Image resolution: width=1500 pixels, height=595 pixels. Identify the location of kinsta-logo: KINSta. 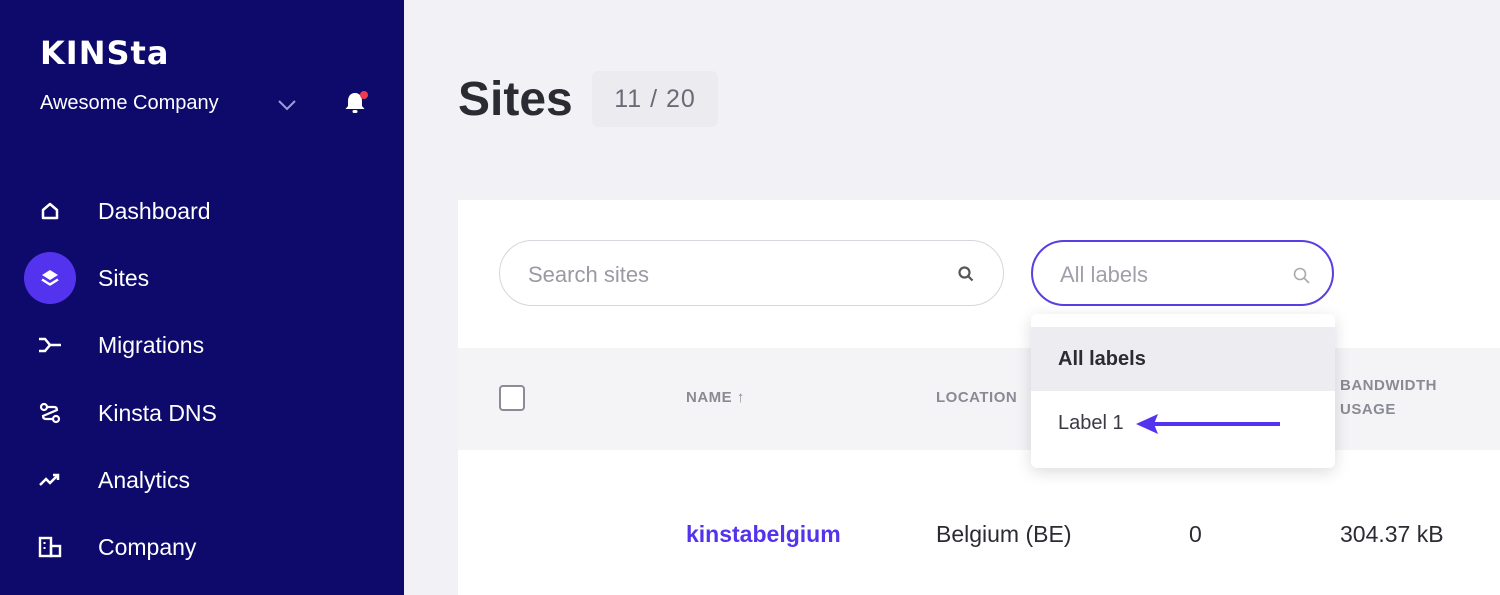
(104, 53).